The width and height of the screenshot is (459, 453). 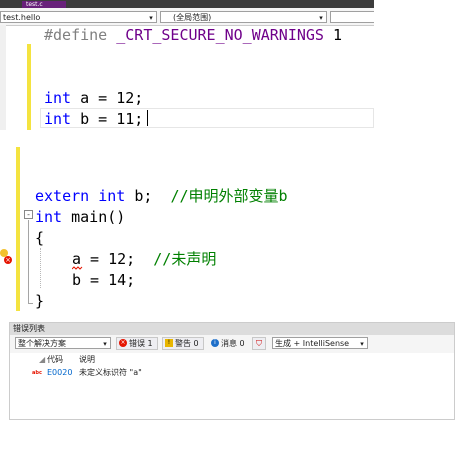 I want to click on error-row-icon: abc, so click(x=37, y=373).